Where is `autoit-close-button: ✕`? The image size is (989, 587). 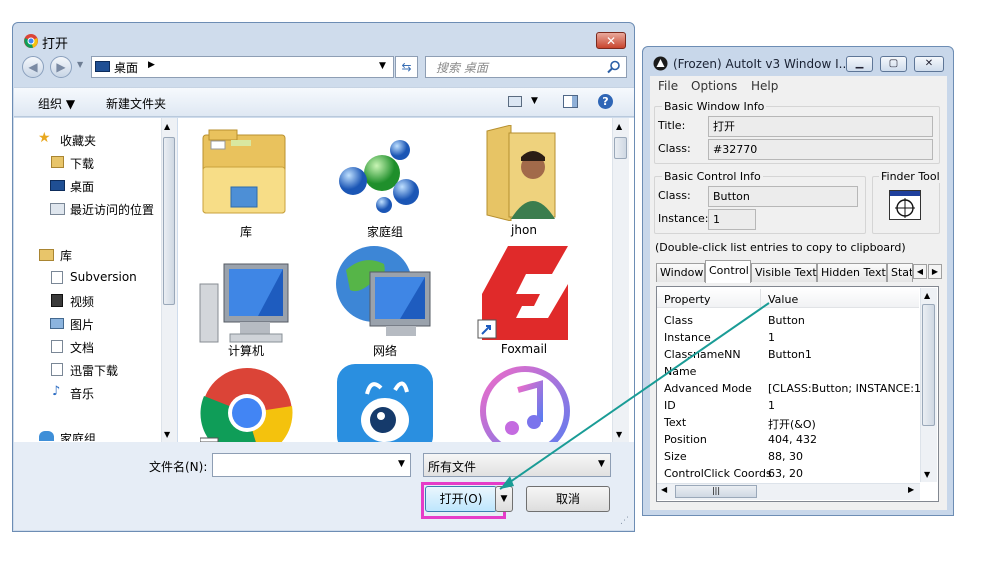
autoit-close-button: ✕ is located at coordinates (929, 64).